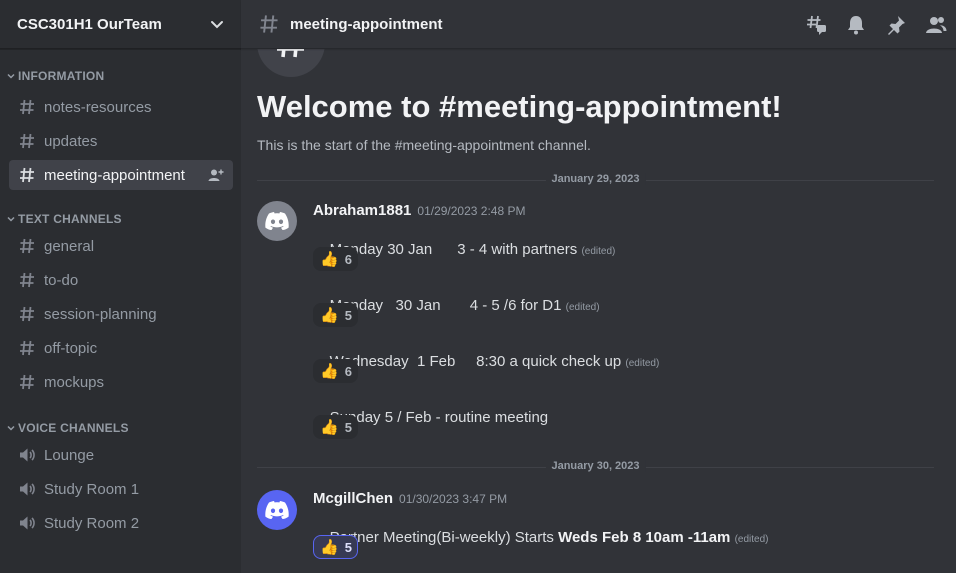 The image size is (956, 573). I want to click on reaction-thumbs-up-selected: 👍 5, so click(335, 547).